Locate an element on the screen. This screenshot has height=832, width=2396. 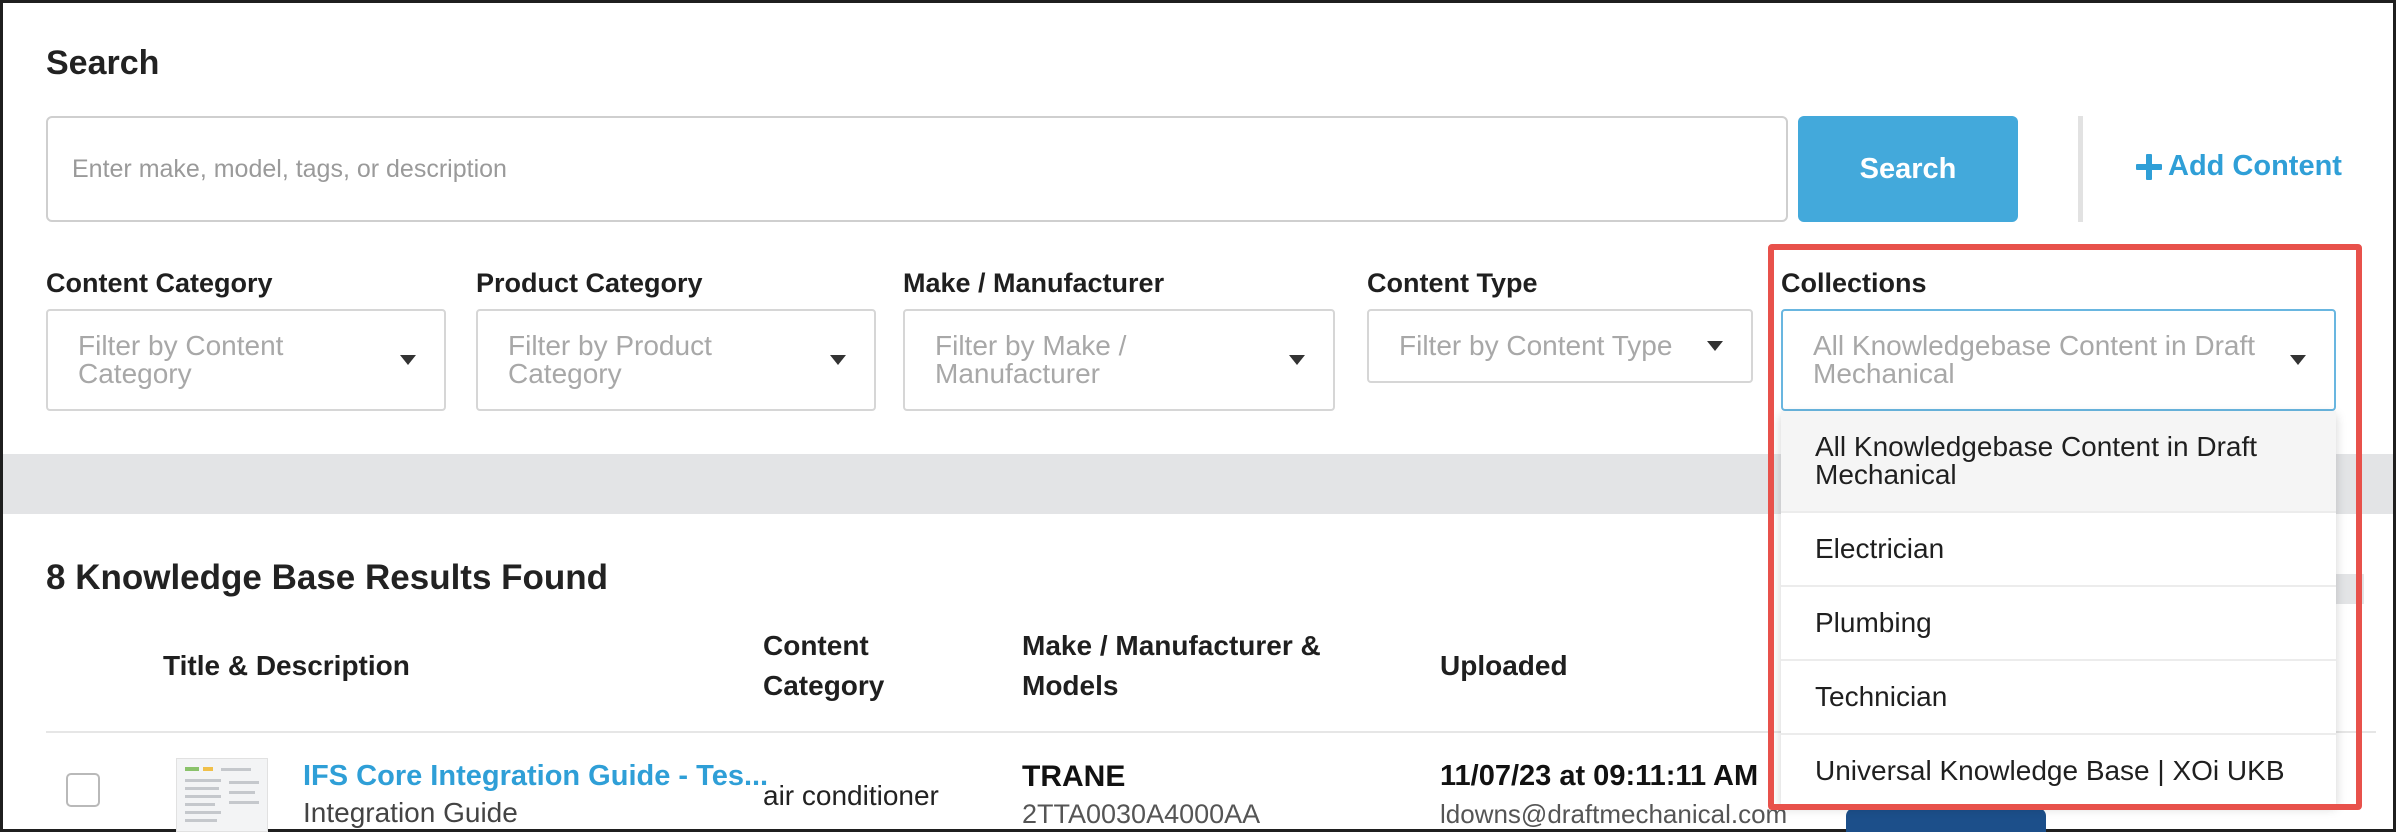
filter-label-product-category: Product Category is located at coordinates (589, 283).